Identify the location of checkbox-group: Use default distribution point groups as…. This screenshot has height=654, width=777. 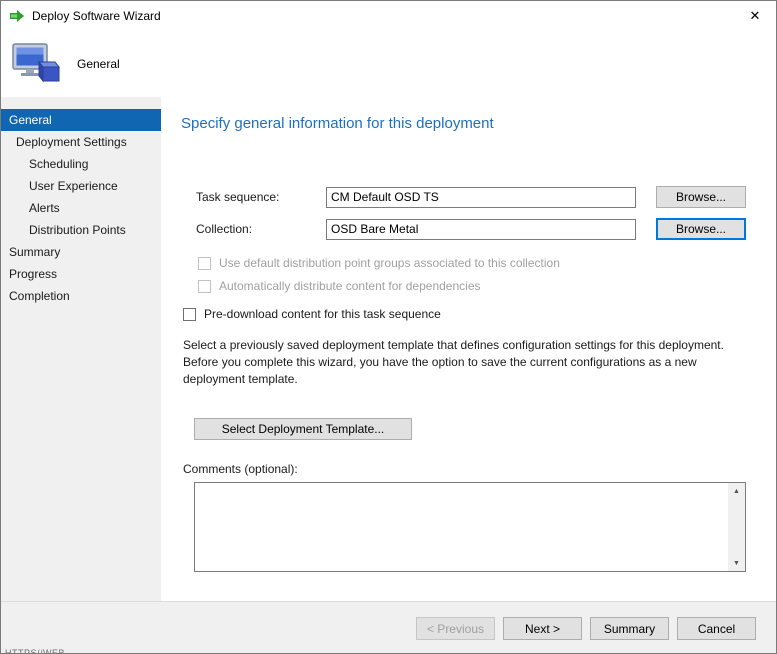
(463, 288).